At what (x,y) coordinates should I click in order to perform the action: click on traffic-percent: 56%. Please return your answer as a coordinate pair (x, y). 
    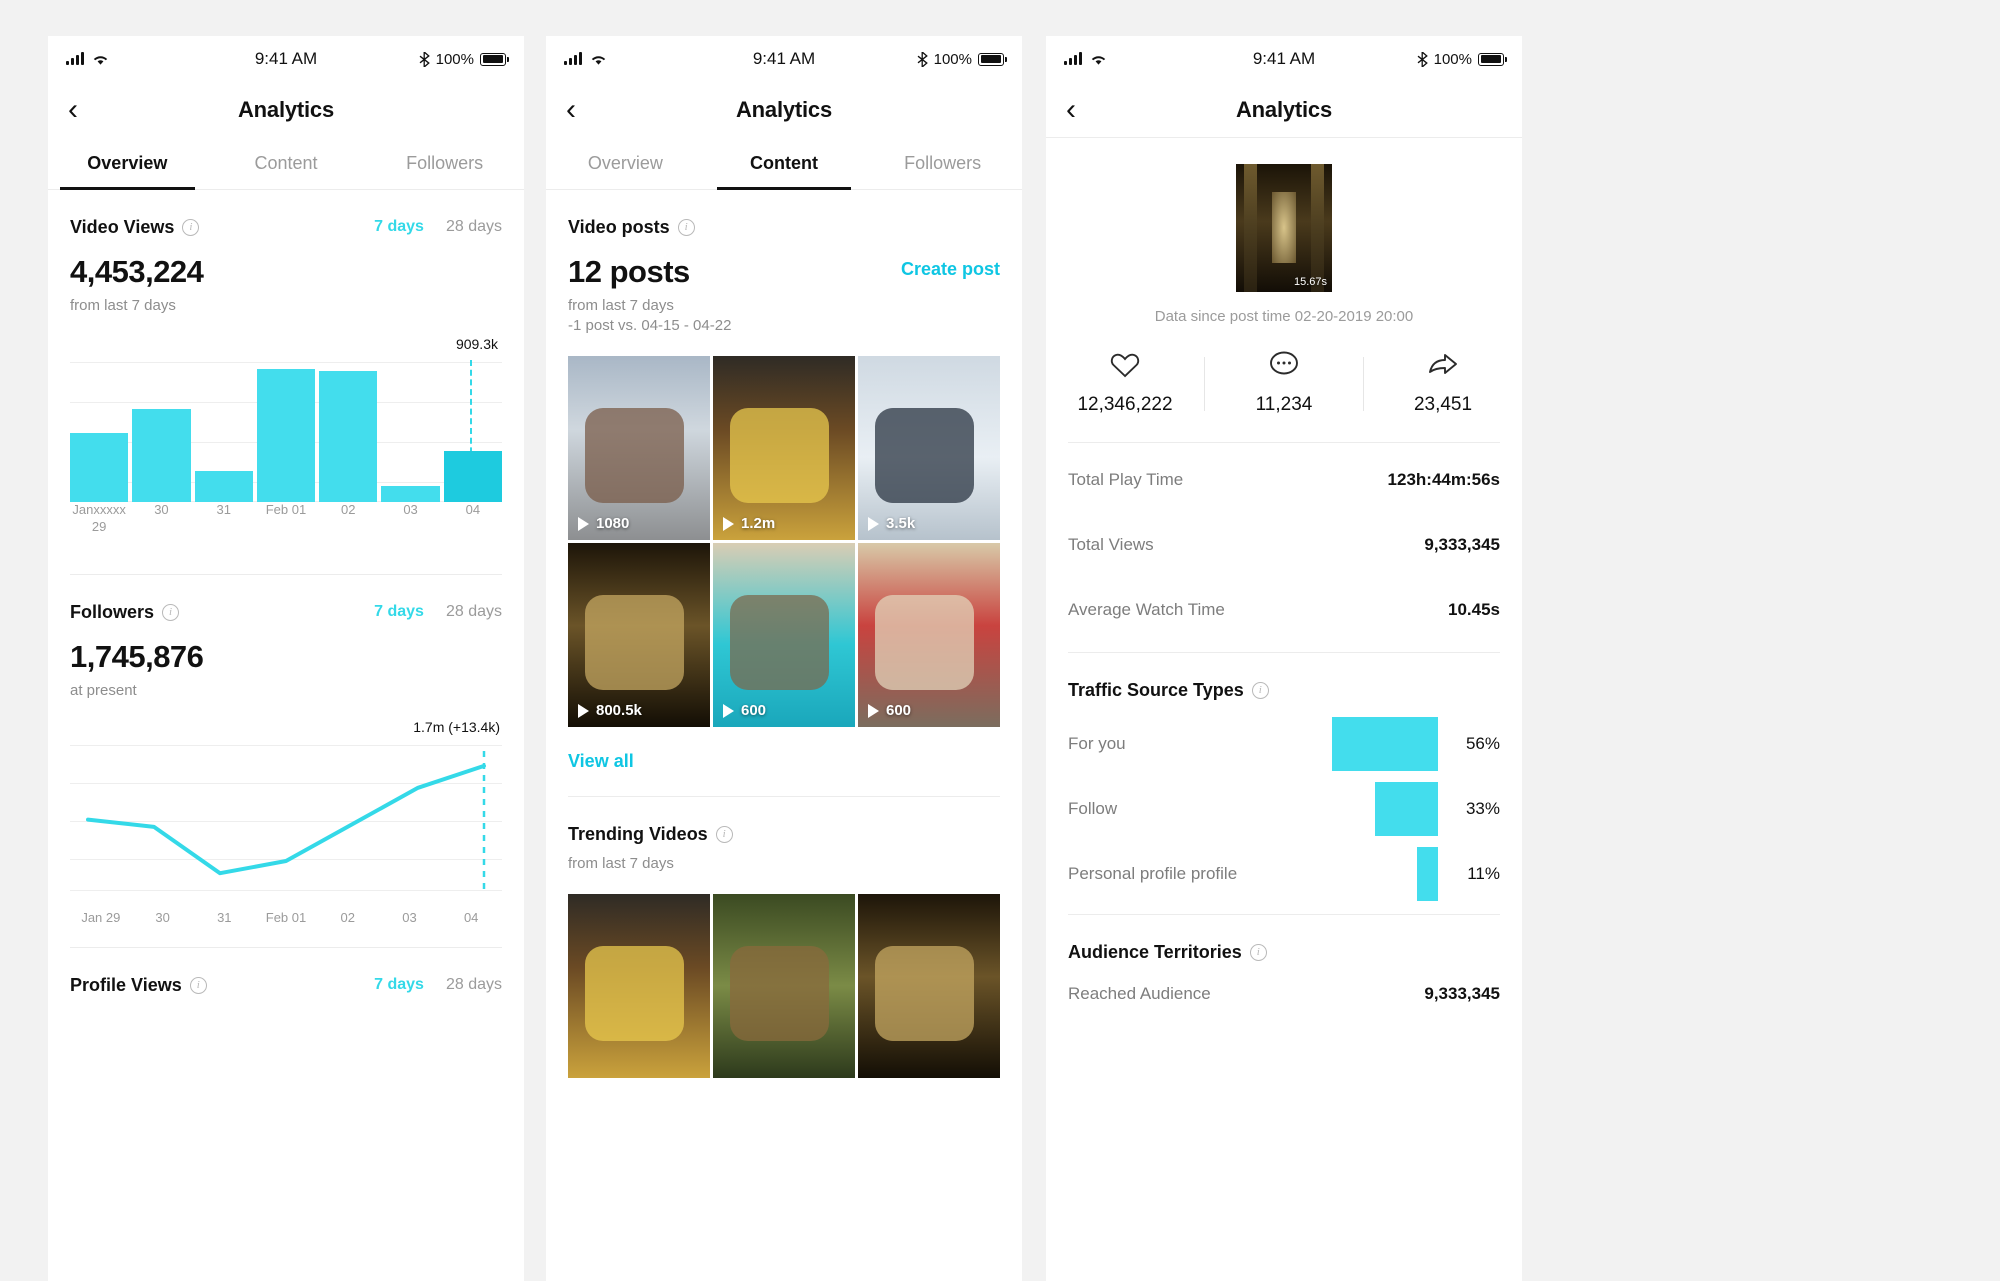
    Looking at the image, I should click on (1482, 743).